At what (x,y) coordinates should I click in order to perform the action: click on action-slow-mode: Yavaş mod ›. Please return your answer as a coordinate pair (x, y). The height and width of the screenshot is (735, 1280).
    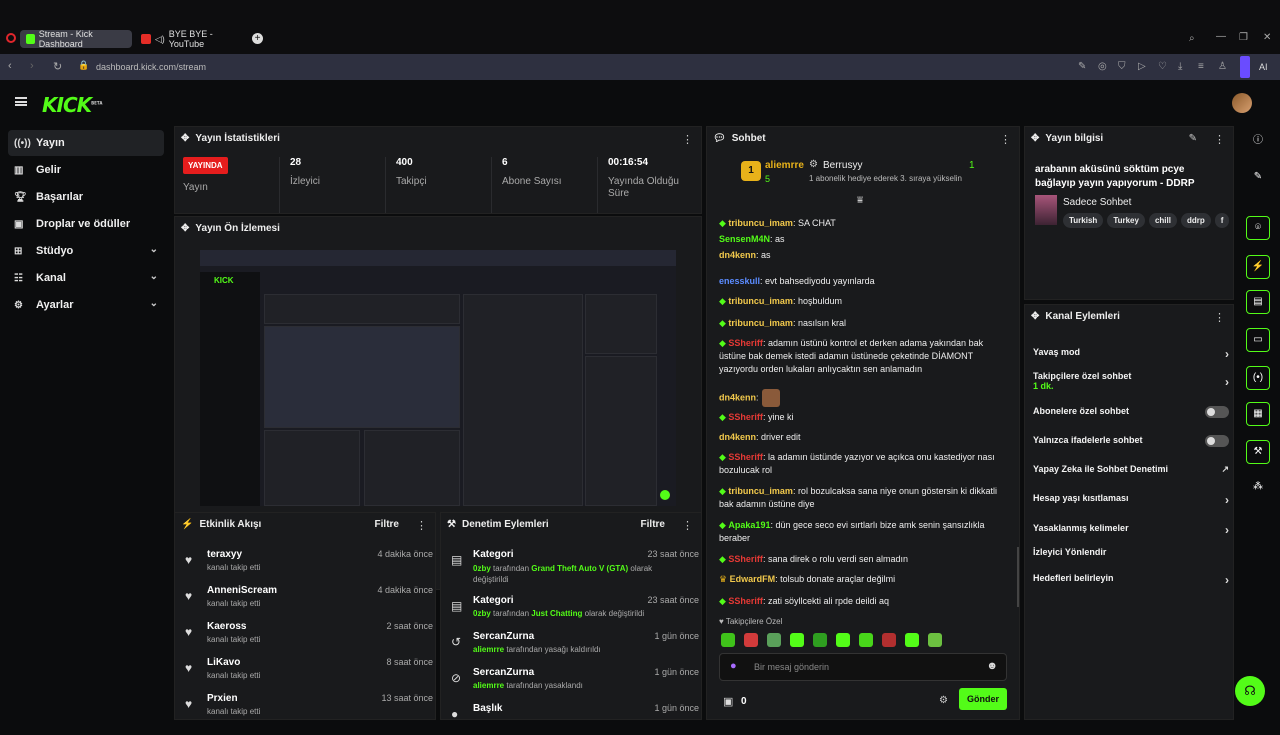
    Looking at the image, I should click on (1131, 354).